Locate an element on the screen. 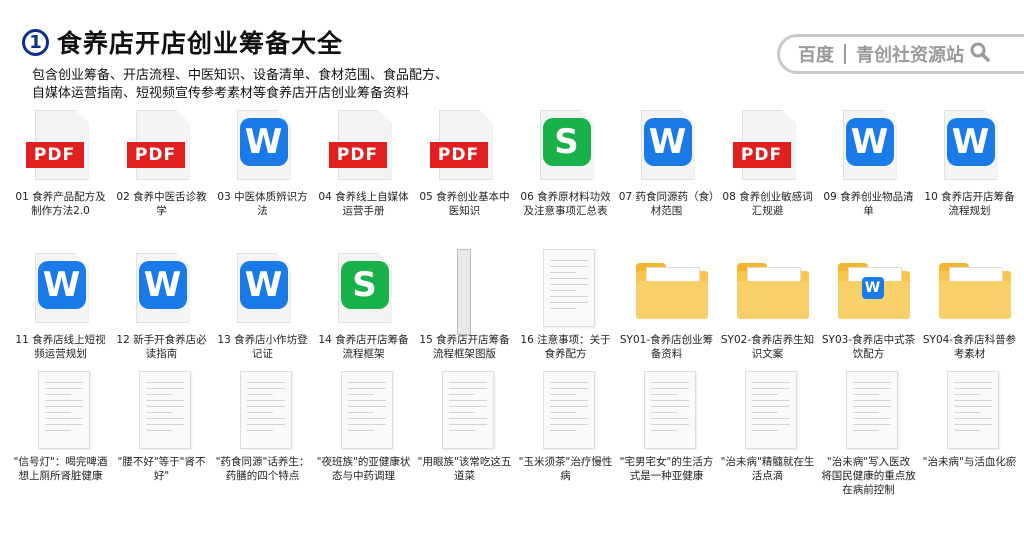 The height and width of the screenshot is (534, 1024). file-item: W 09 食养创业物品清单 is located at coordinates (868, 162).